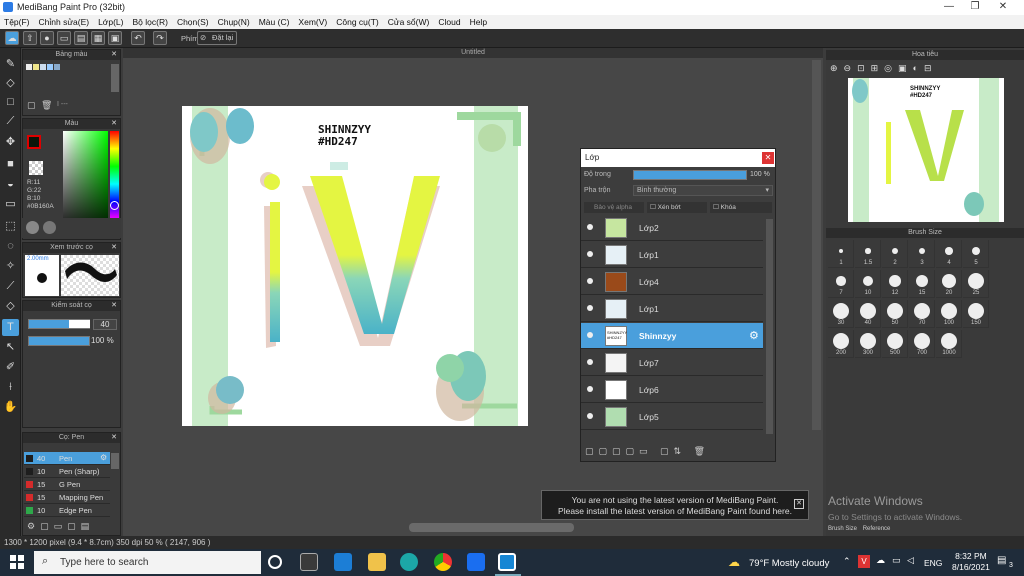 Image resolution: width=1024 pixels, height=576 pixels. Describe the element at coordinates (896, 560) in the screenshot. I see `network-icon: ▭` at that location.